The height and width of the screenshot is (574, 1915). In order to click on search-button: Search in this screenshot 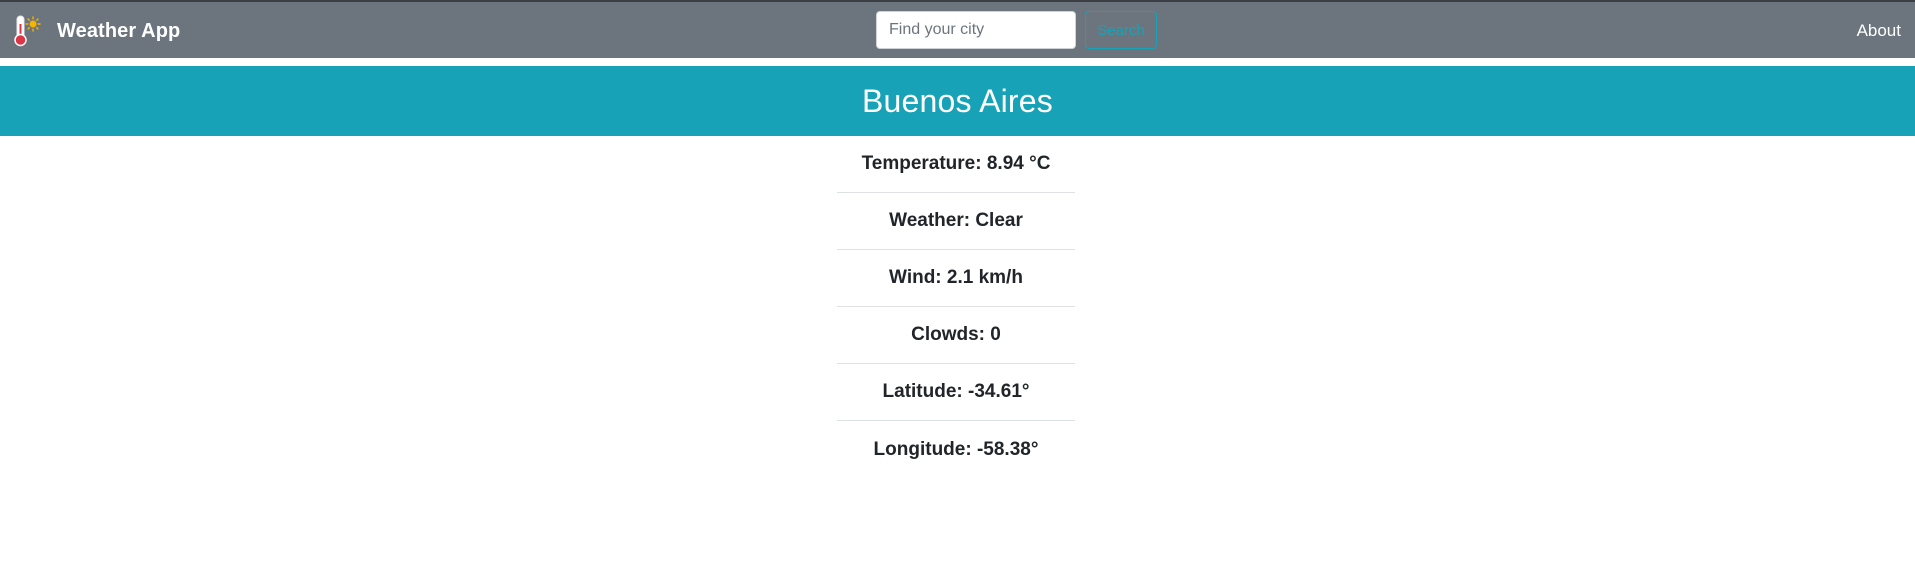, I will do `click(1121, 30)`.